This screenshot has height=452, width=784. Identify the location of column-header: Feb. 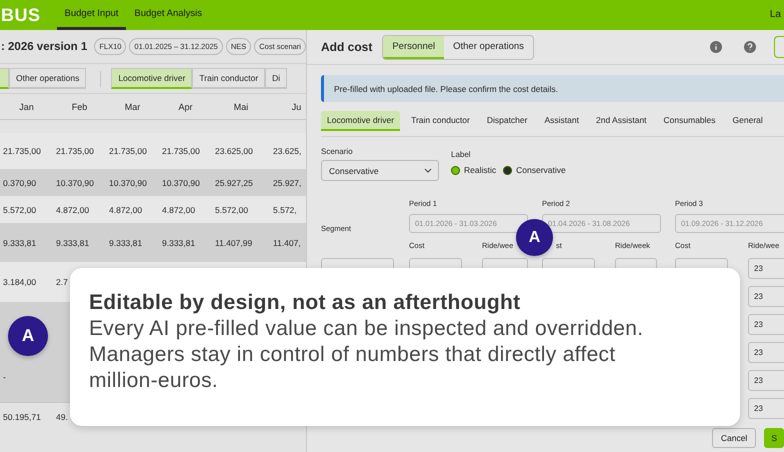
(79, 107).